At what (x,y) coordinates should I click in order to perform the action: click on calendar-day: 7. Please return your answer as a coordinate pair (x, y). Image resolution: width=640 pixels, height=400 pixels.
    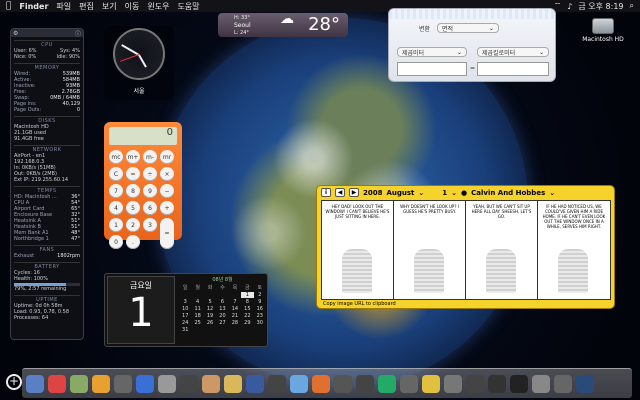
    Looking at the image, I should click on (235, 302).